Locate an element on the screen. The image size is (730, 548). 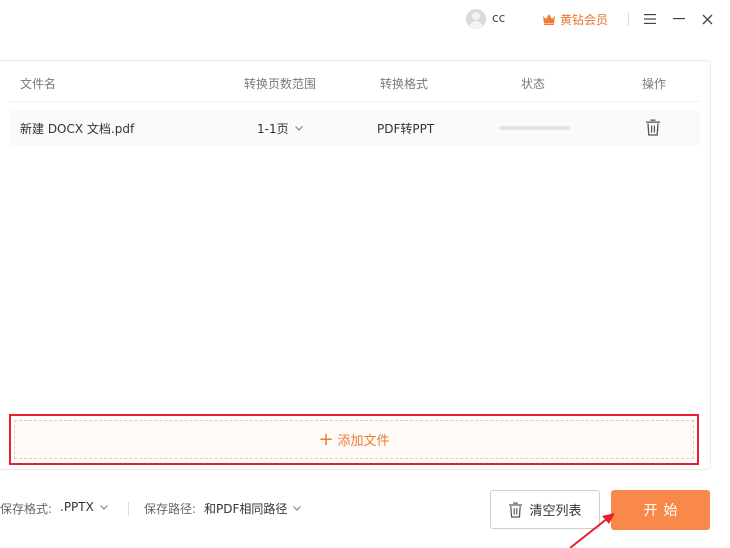
save-path-value: 和PDF相同路径 is located at coordinates (246, 509).